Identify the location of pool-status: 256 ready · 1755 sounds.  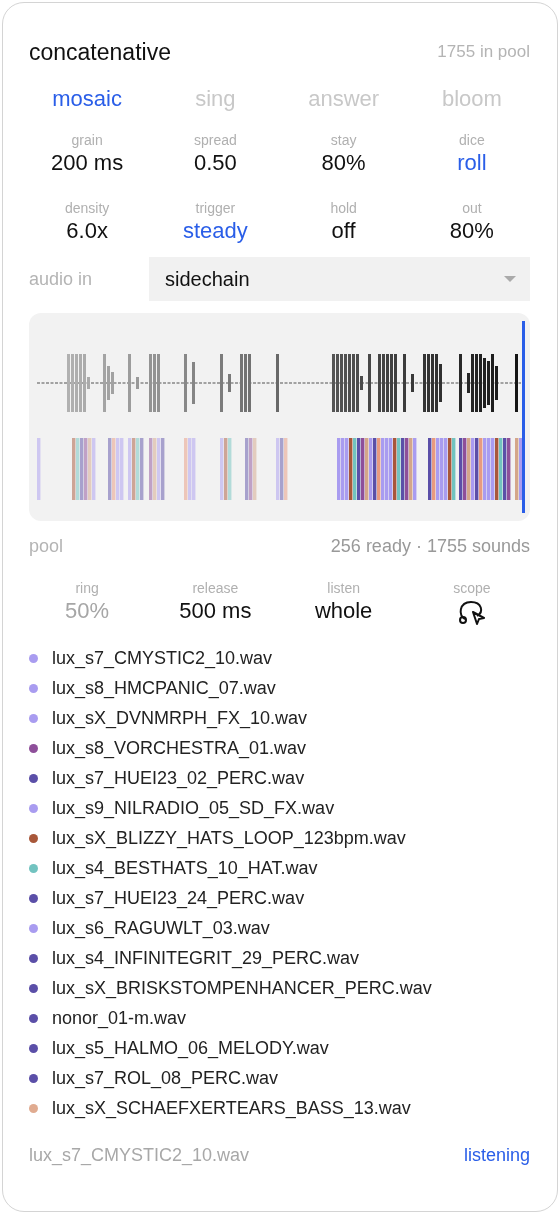
(430, 546).